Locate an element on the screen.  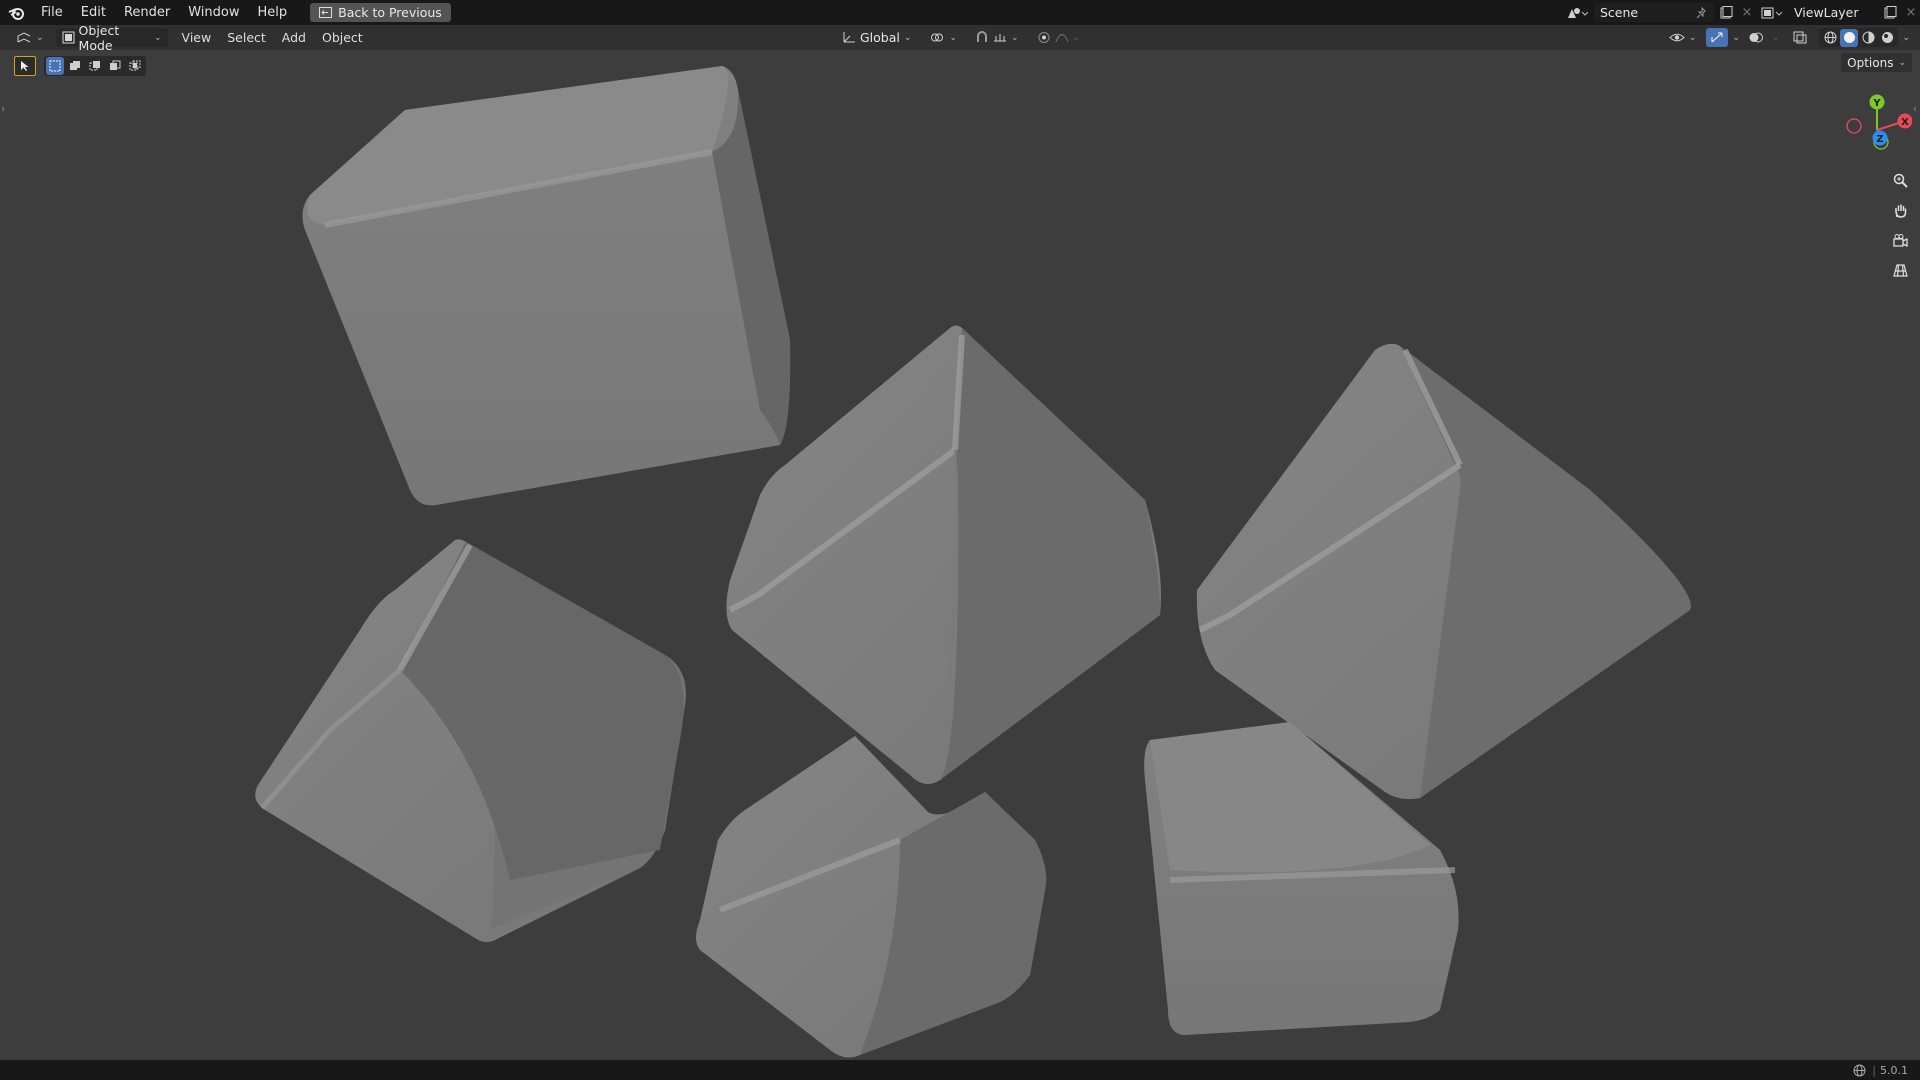
gizmo-toggle is located at coordinates (1717, 37).